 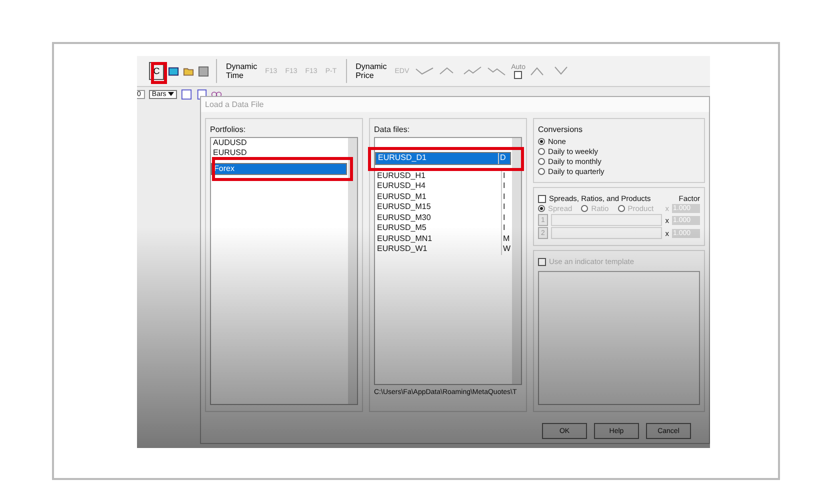 What do you see at coordinates (392, 129) in the screenshot?
I see `data-files-label: Data files:` at bounding box center [392, 129].